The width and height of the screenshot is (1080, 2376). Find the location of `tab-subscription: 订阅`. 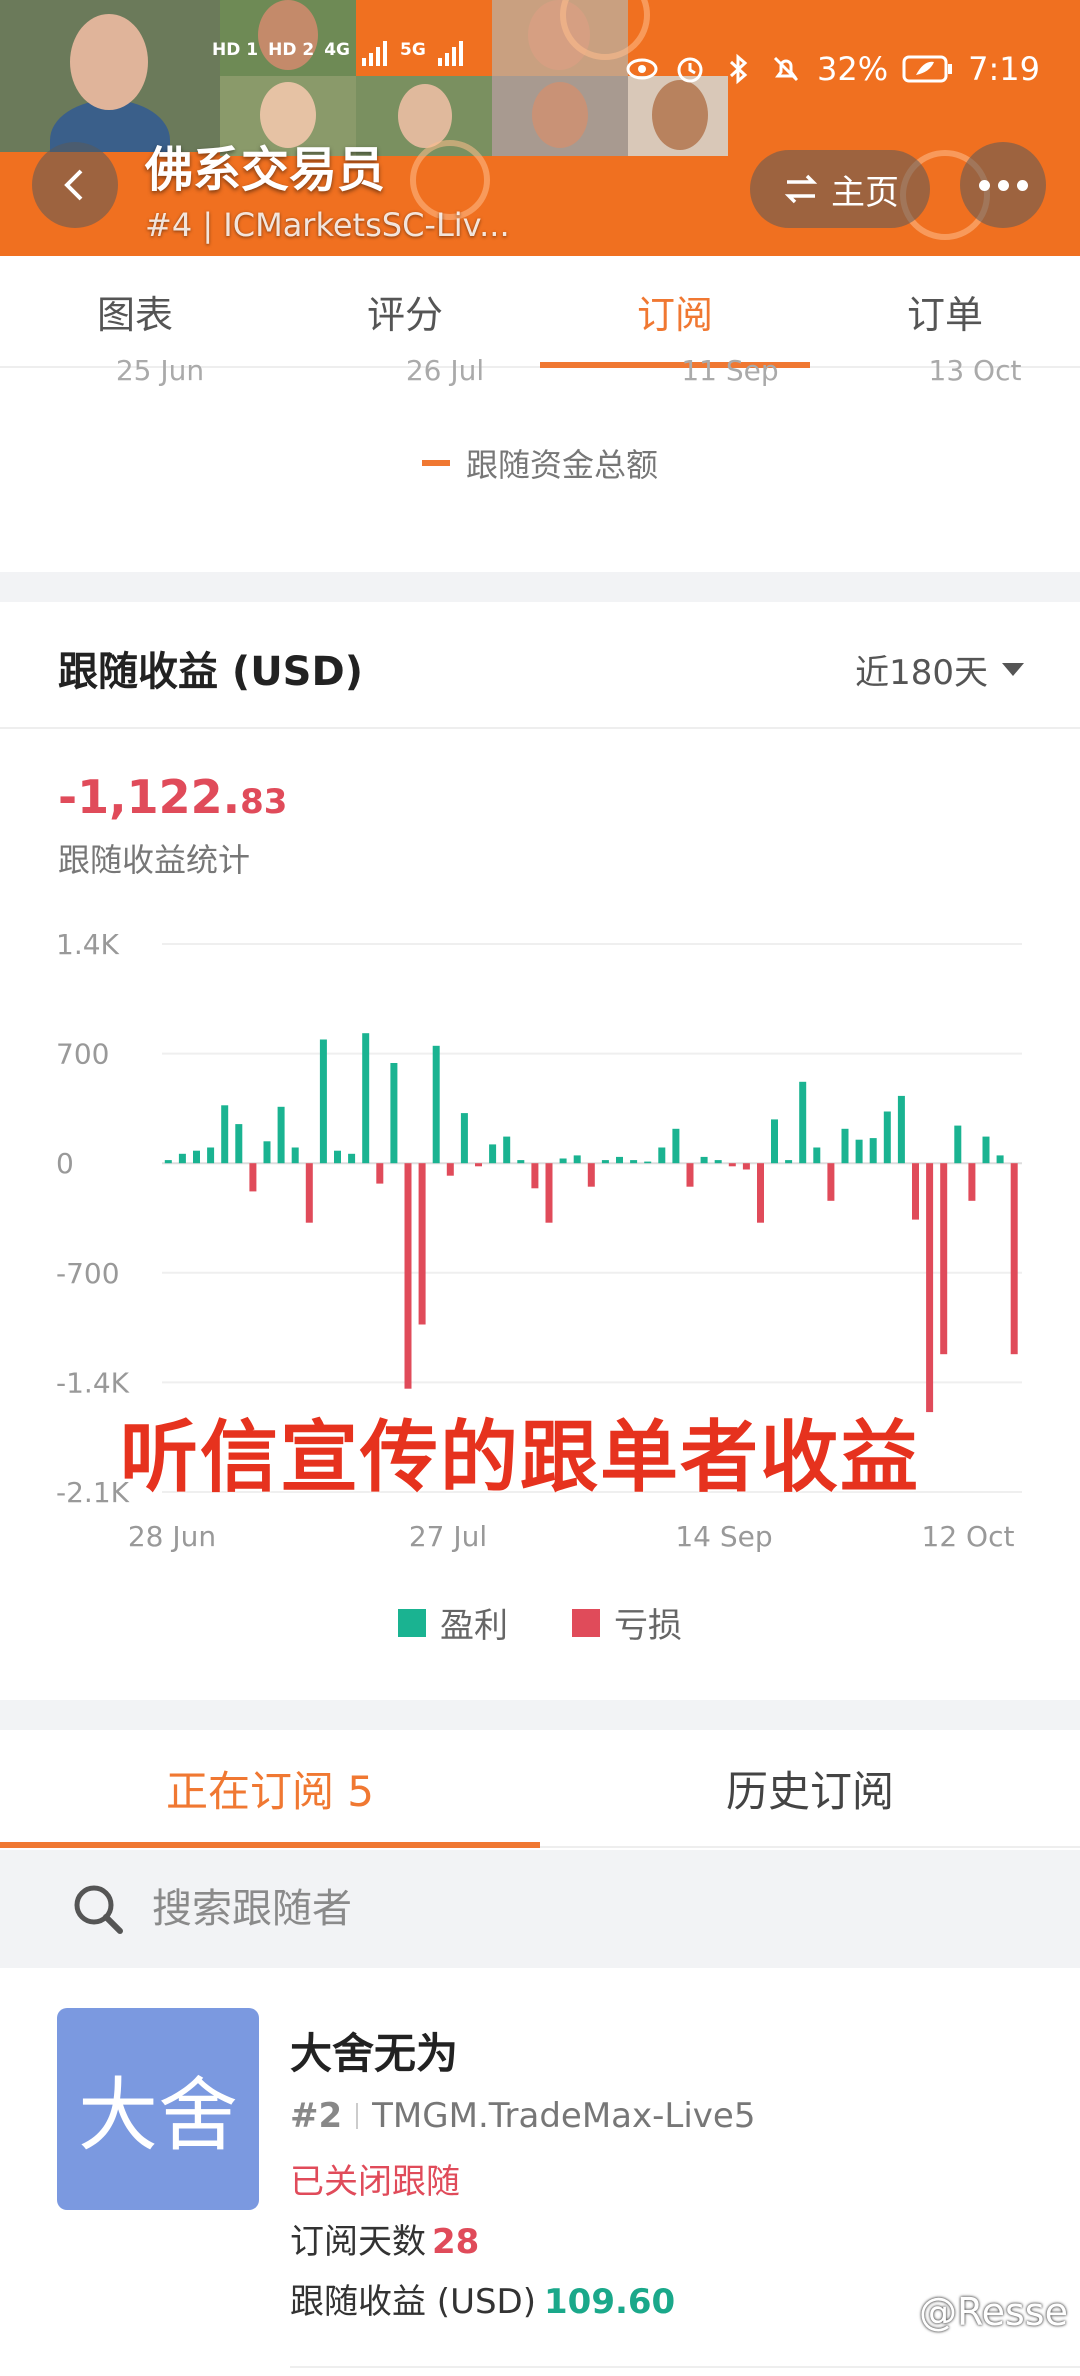

tab-subscription: 订阅 is located at coordinates (675, 312).